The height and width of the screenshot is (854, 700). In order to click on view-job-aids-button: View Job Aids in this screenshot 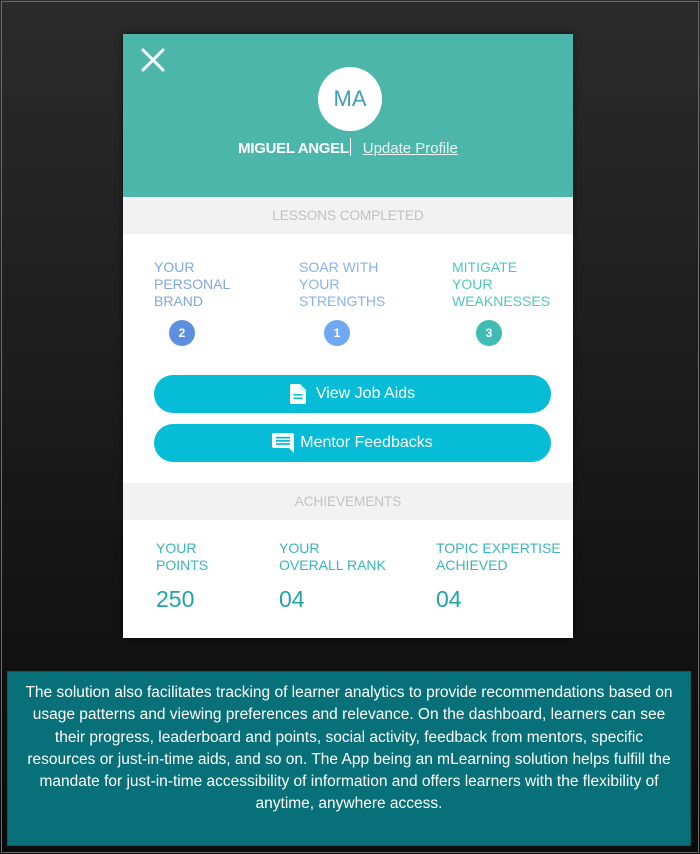, I will do `click(352, 394)`.